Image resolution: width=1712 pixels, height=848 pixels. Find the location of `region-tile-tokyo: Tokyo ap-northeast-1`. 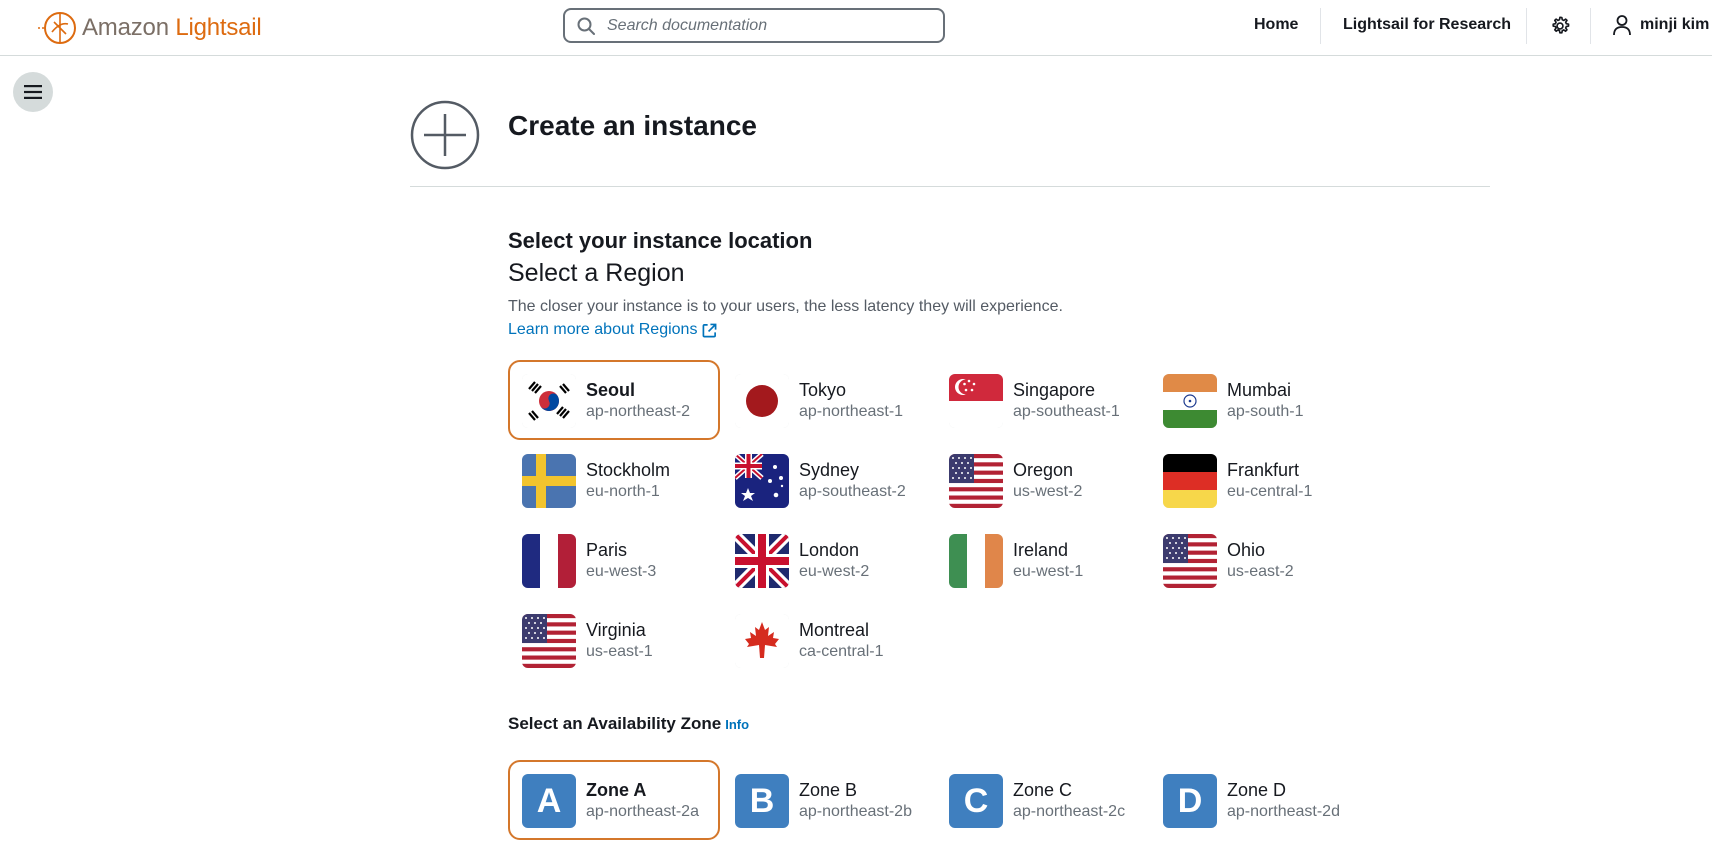

region-tile-tokyo: Tokyo ap-northeast-1 is located at coordinates (827, 400).